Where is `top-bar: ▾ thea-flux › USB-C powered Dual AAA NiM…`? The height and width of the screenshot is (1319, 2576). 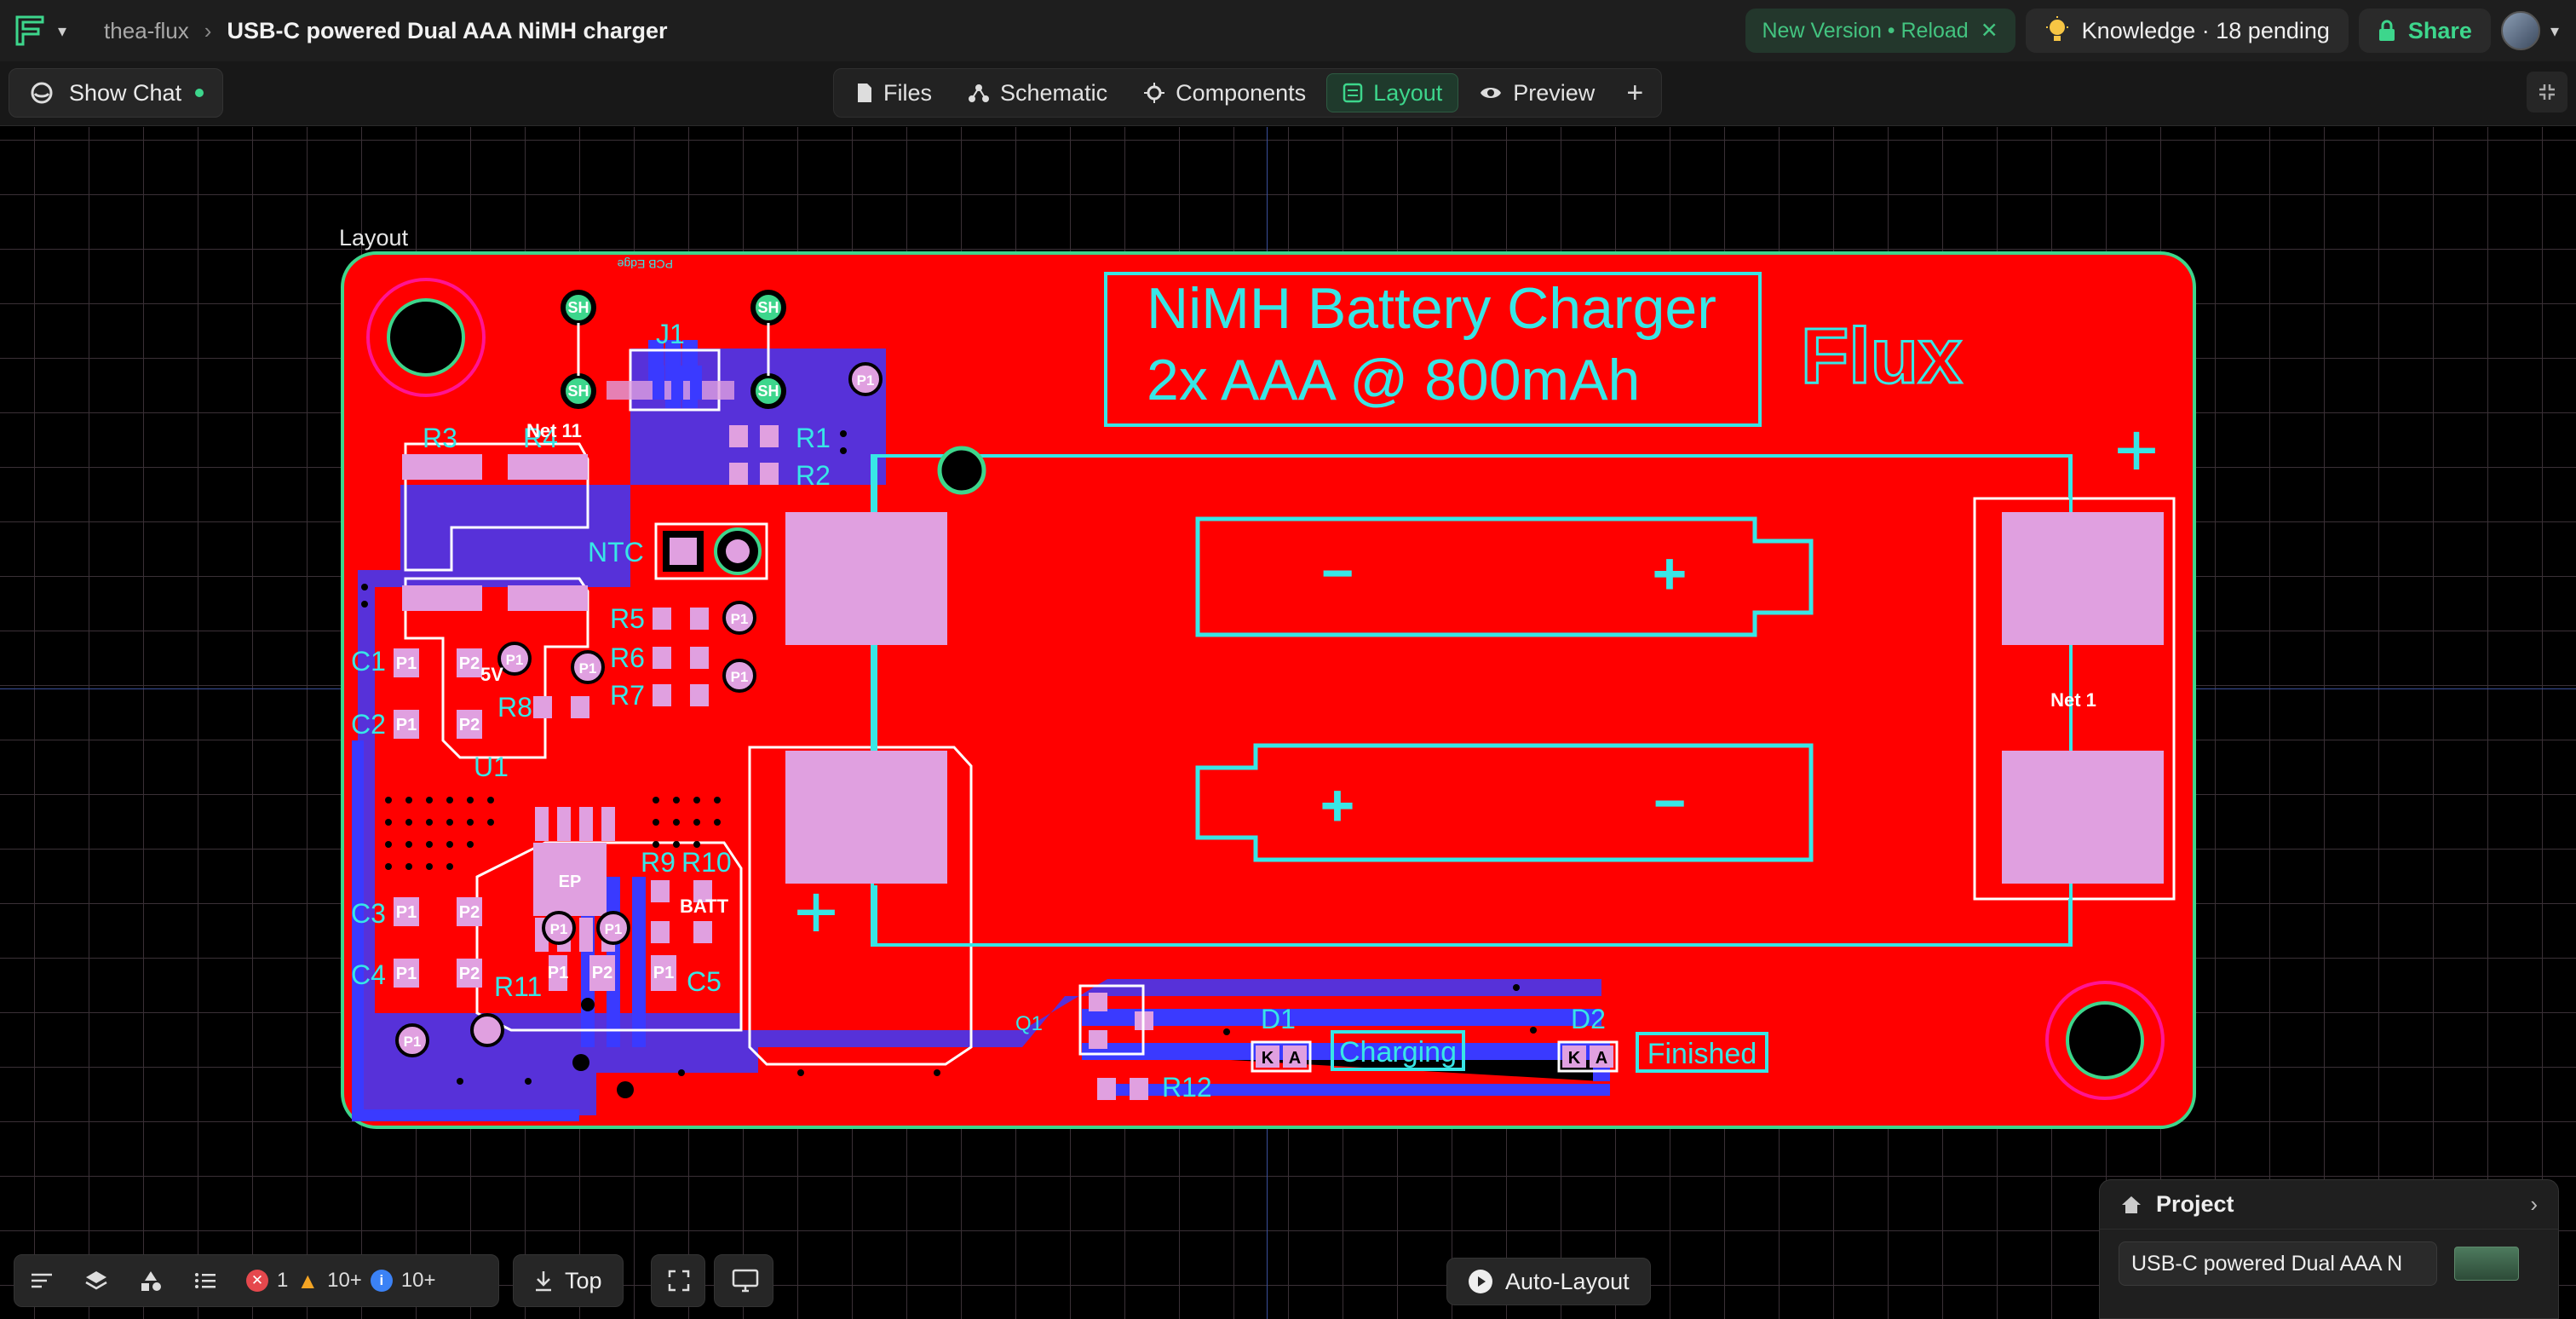 top-bar: ▾ thea-flux › USB-C powered Dual AAA NiM… is located at coordinates (1288, 31).